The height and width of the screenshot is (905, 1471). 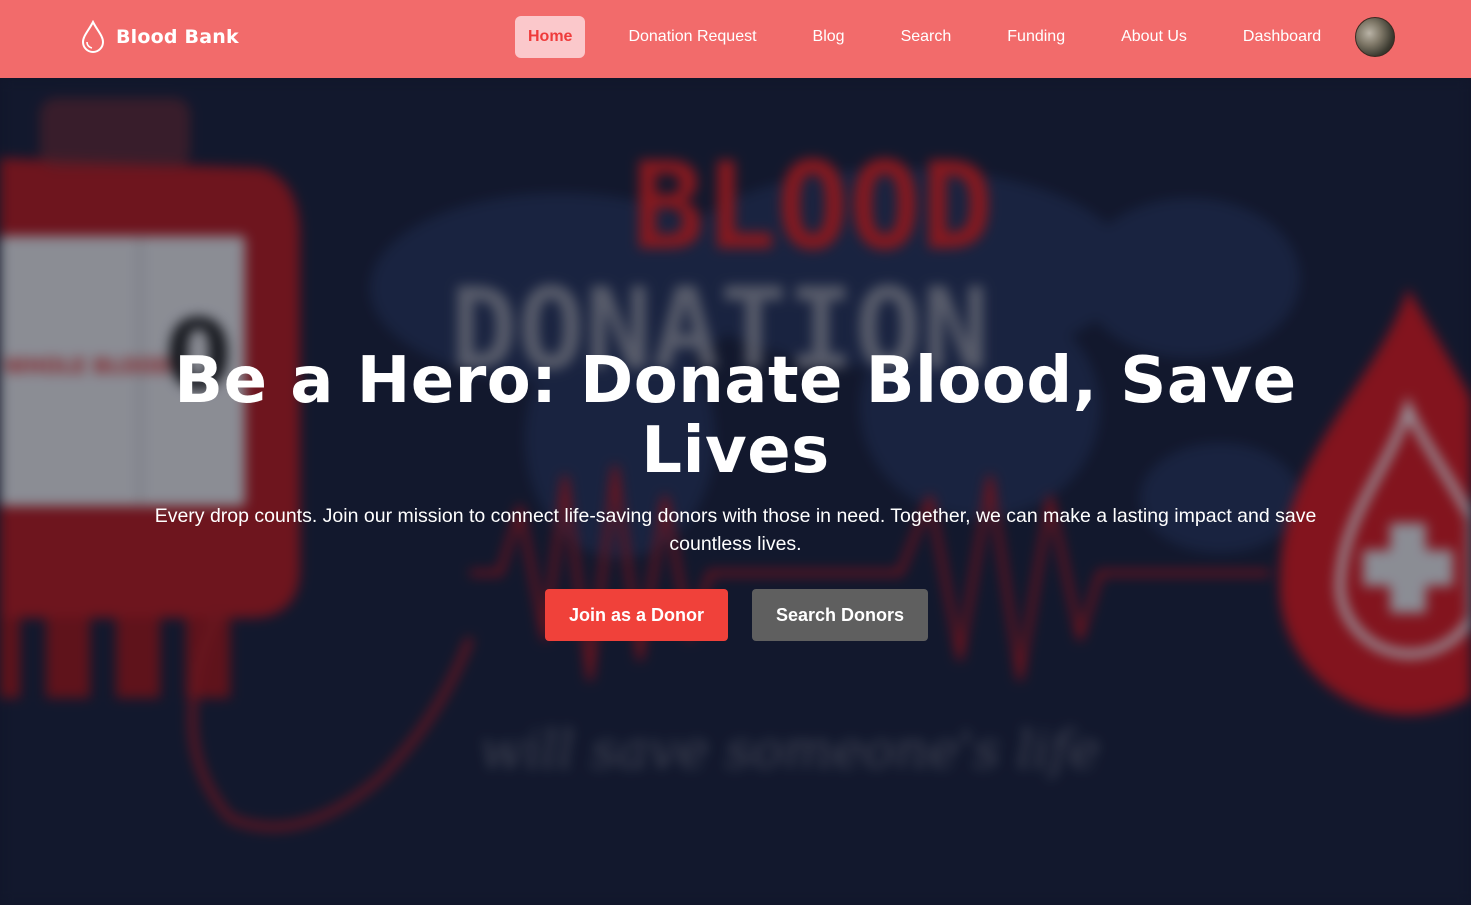 What do you see at coordinates (840, 615) in the screenshot?
I see `search-donors-button: Search Donors` at bounding box center [840, 615].